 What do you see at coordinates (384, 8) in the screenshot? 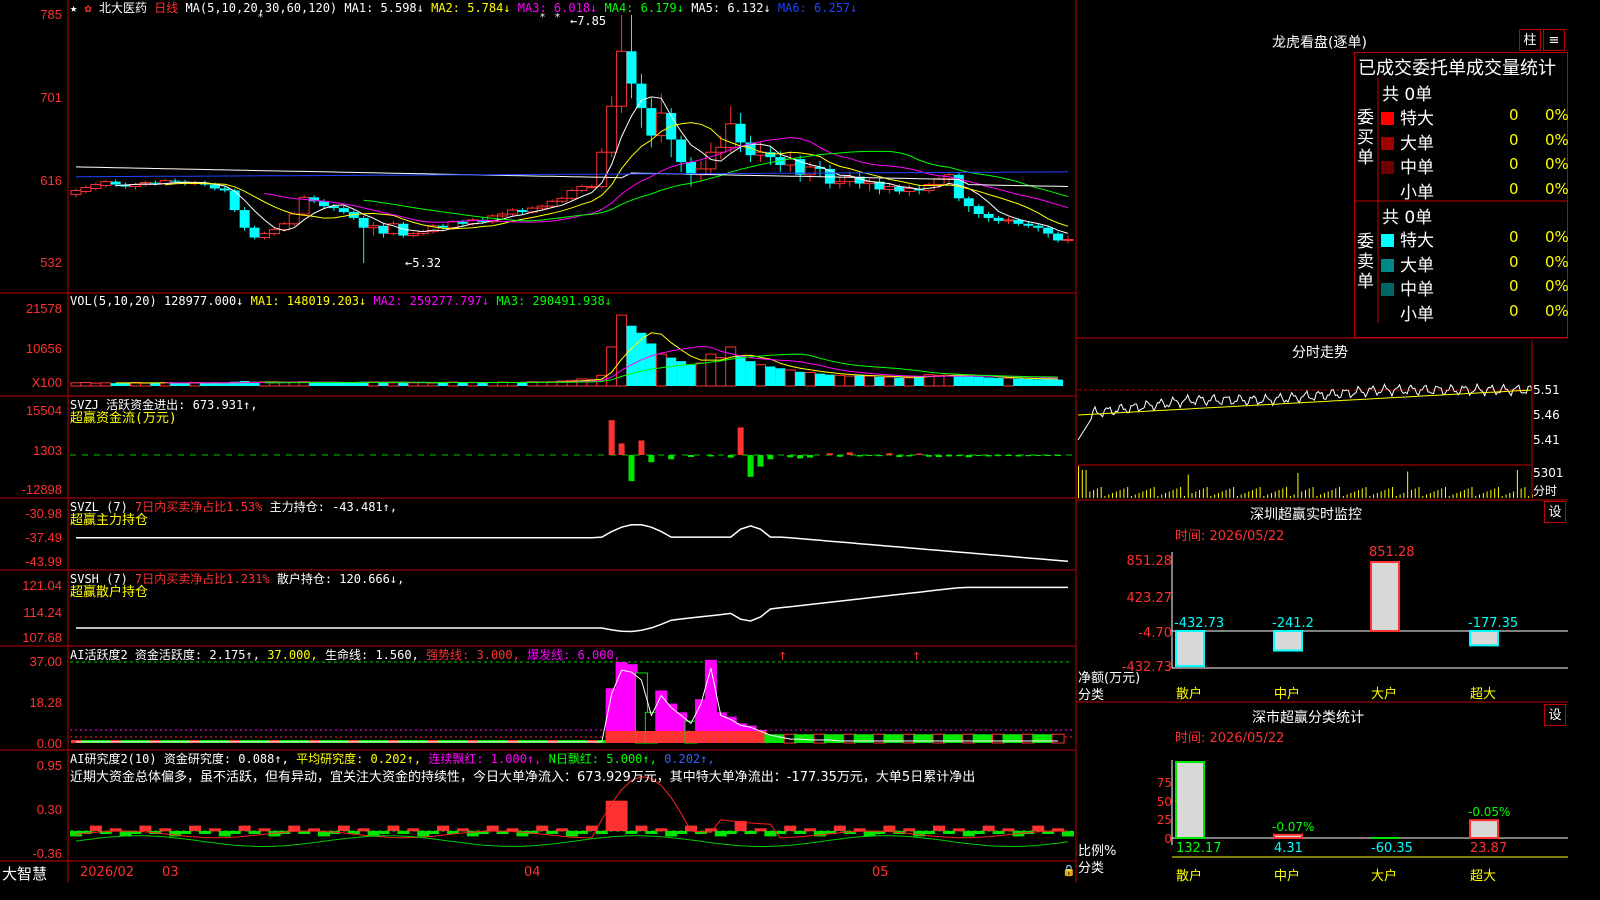
I see `ma-item-1: MA1: 5.598↓` at bounding box center [384, 8].